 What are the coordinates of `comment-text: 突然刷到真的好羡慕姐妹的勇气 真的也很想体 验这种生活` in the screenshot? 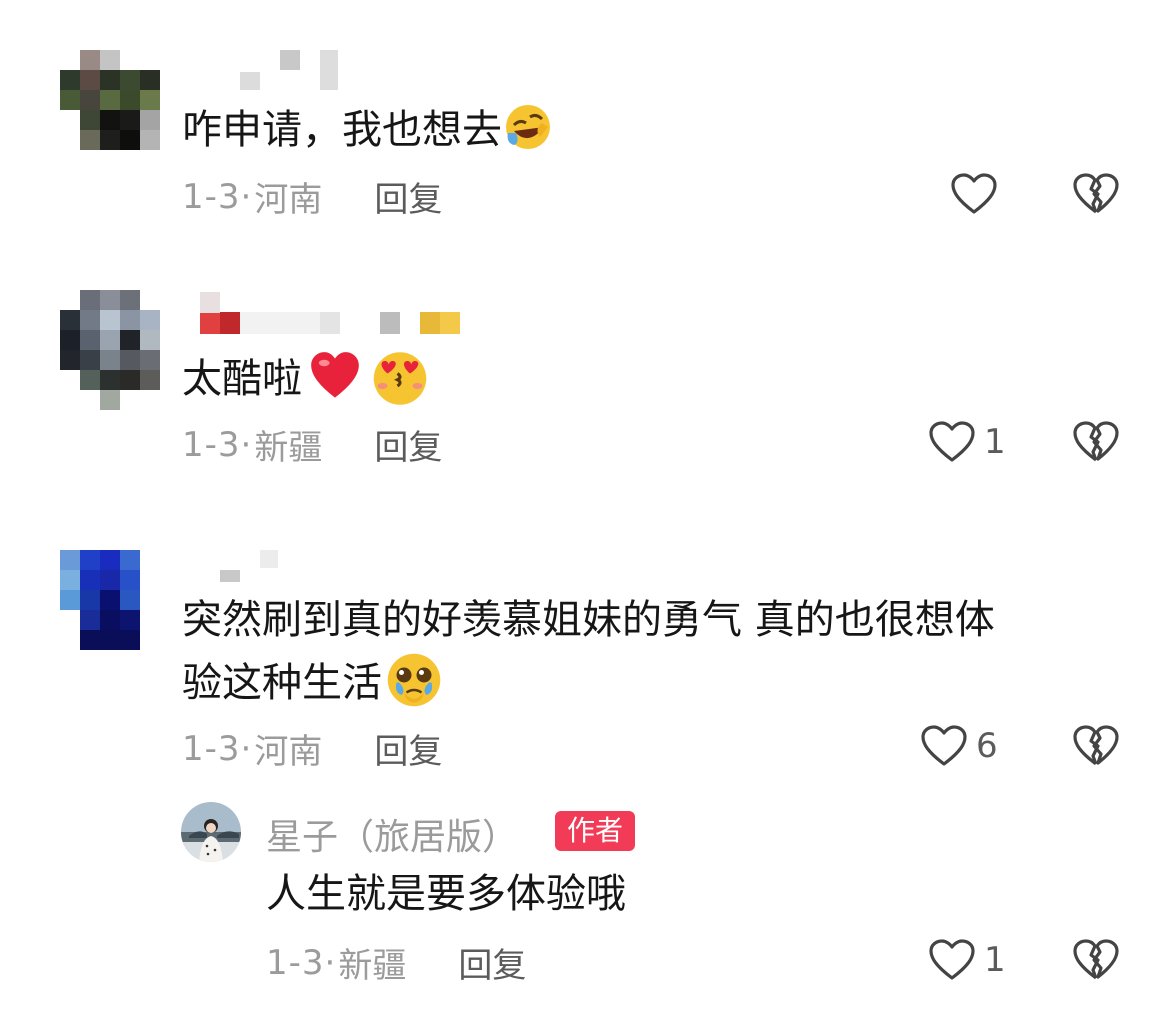 It's located at (652, 651).